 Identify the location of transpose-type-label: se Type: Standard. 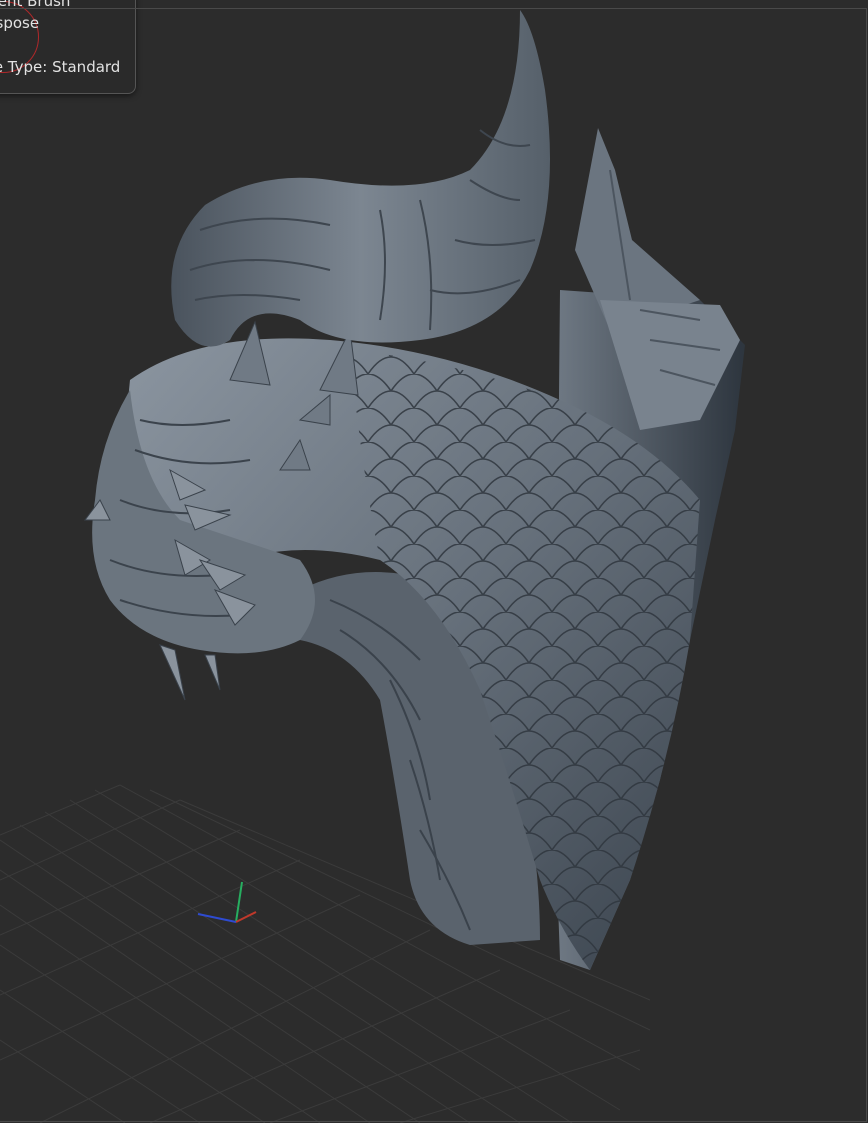
(60, 67).